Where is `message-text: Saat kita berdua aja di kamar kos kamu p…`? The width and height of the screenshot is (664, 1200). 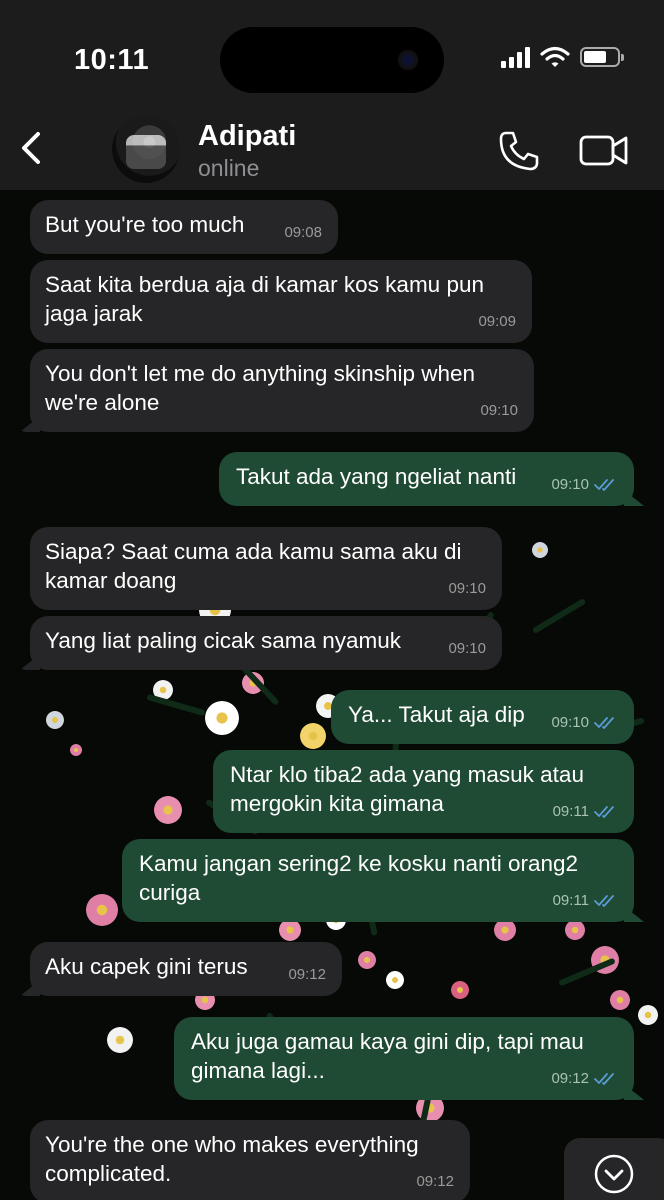 message-text: Saat kita berdua aja di kamar kos kamu p… is located at coordinates (264, 299).